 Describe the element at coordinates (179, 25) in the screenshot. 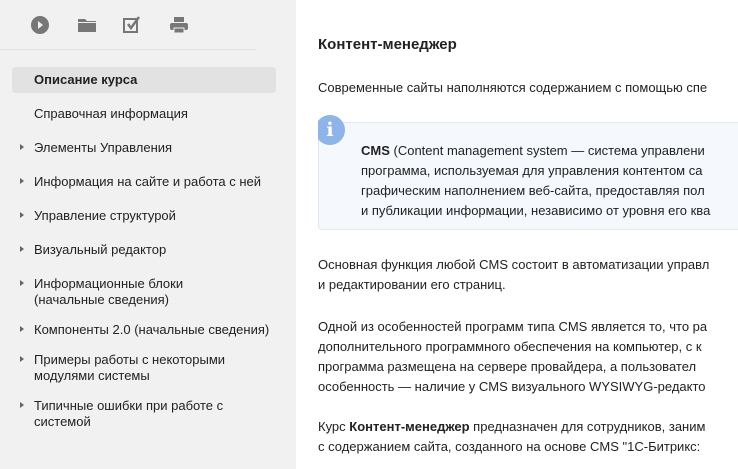

I see `printer-icon` at that location.